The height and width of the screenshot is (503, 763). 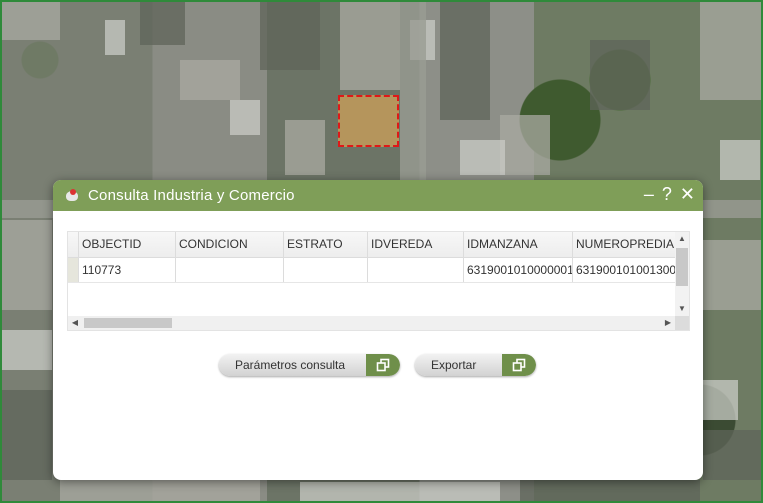 I want to click on scrollbar-corner, so click(x=682, y=323).